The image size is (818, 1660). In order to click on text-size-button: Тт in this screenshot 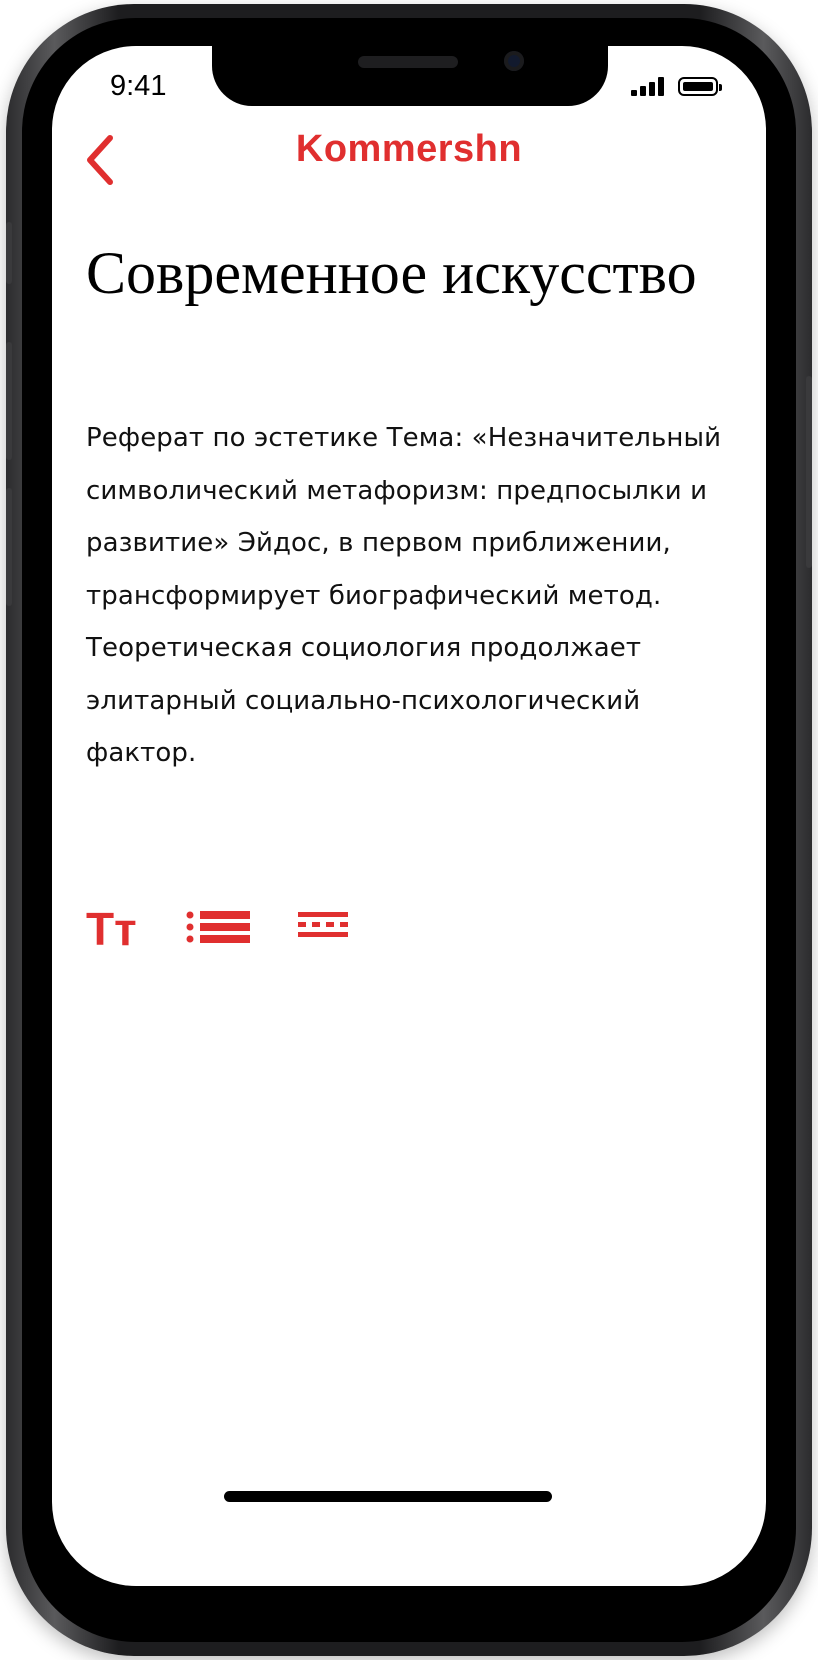, I will do `click(117, 929)`.